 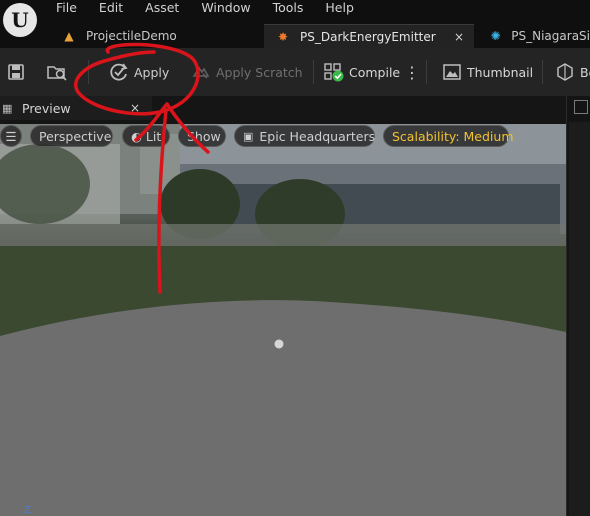 What do you see at coordinates (248, 136) in the screenshot?
I see `environment-icon: ▣` at bounding box center [248, 136].